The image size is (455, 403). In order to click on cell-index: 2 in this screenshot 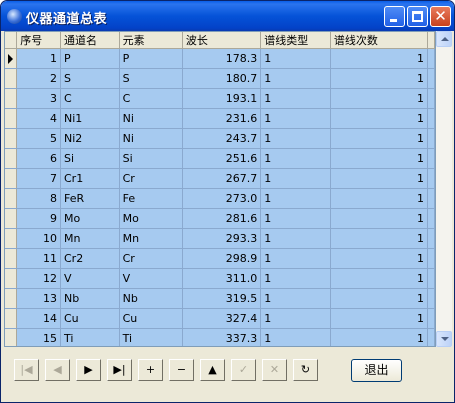, I will do `click(38, 78)`.